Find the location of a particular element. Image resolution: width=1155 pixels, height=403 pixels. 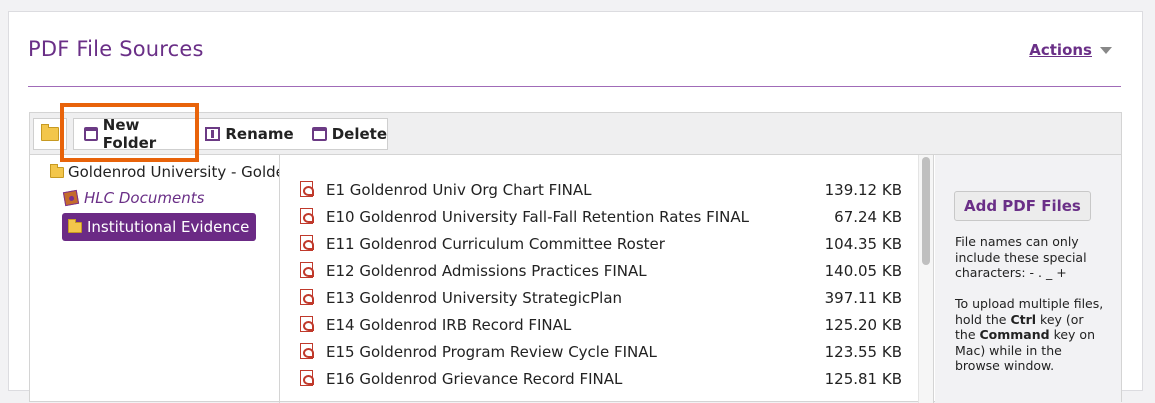

delete-label: Delete is located at coordinates (359, 134).